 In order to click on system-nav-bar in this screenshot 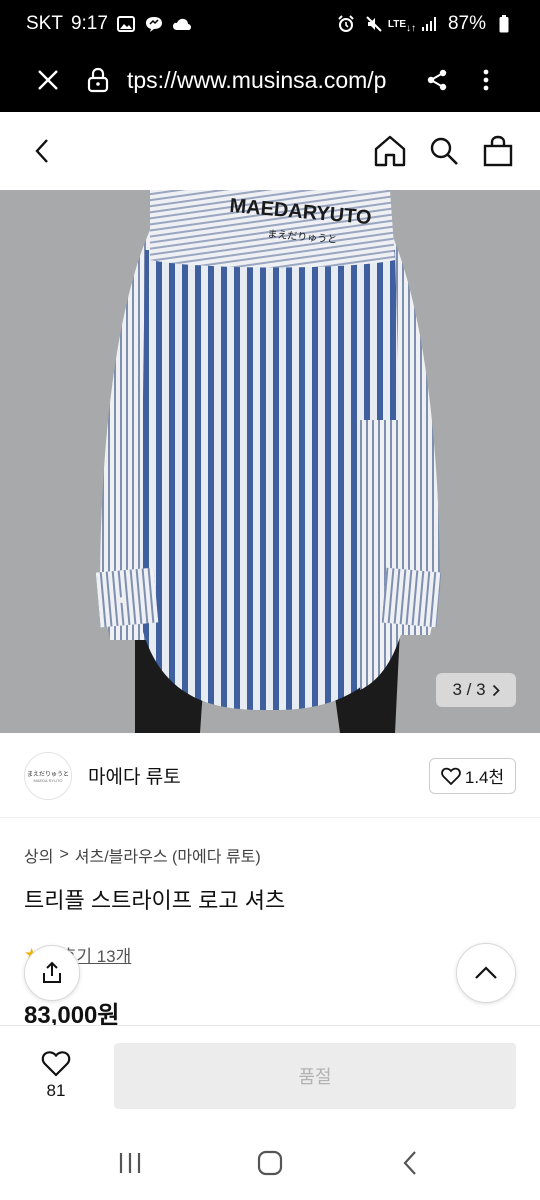, I will do `click(270, 1162)`.